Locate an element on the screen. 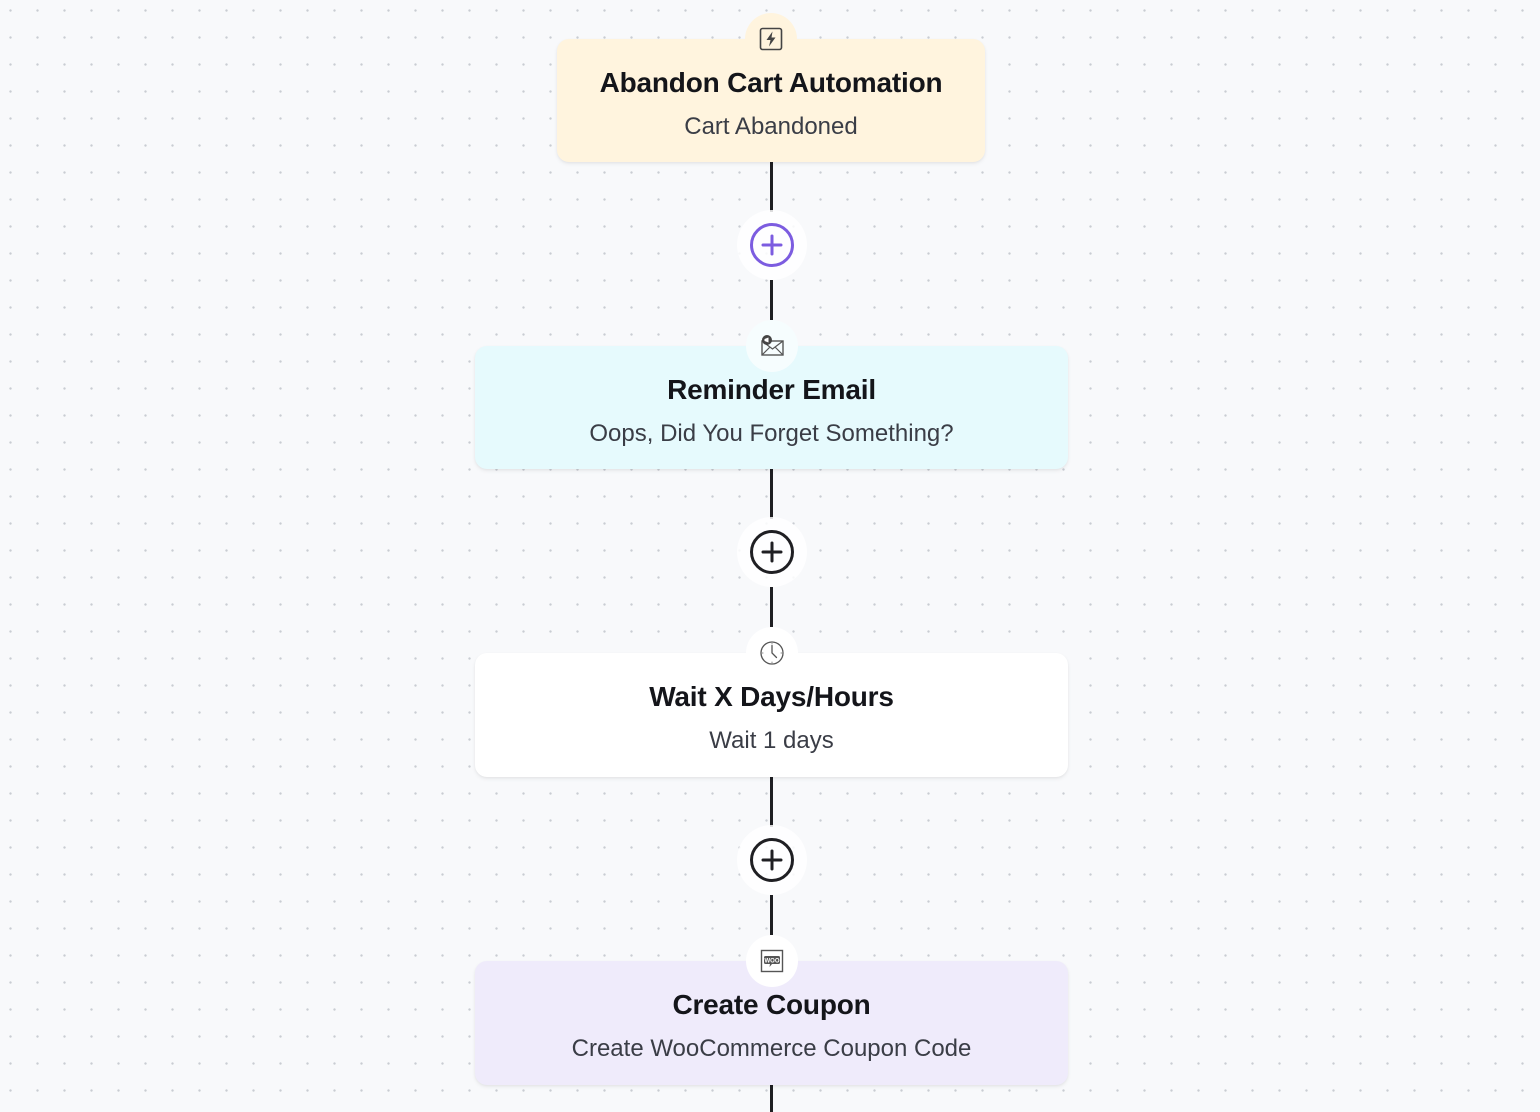 This screenshot has height=1112, width=1540. clock-icon is located at coordinates (771, 653).